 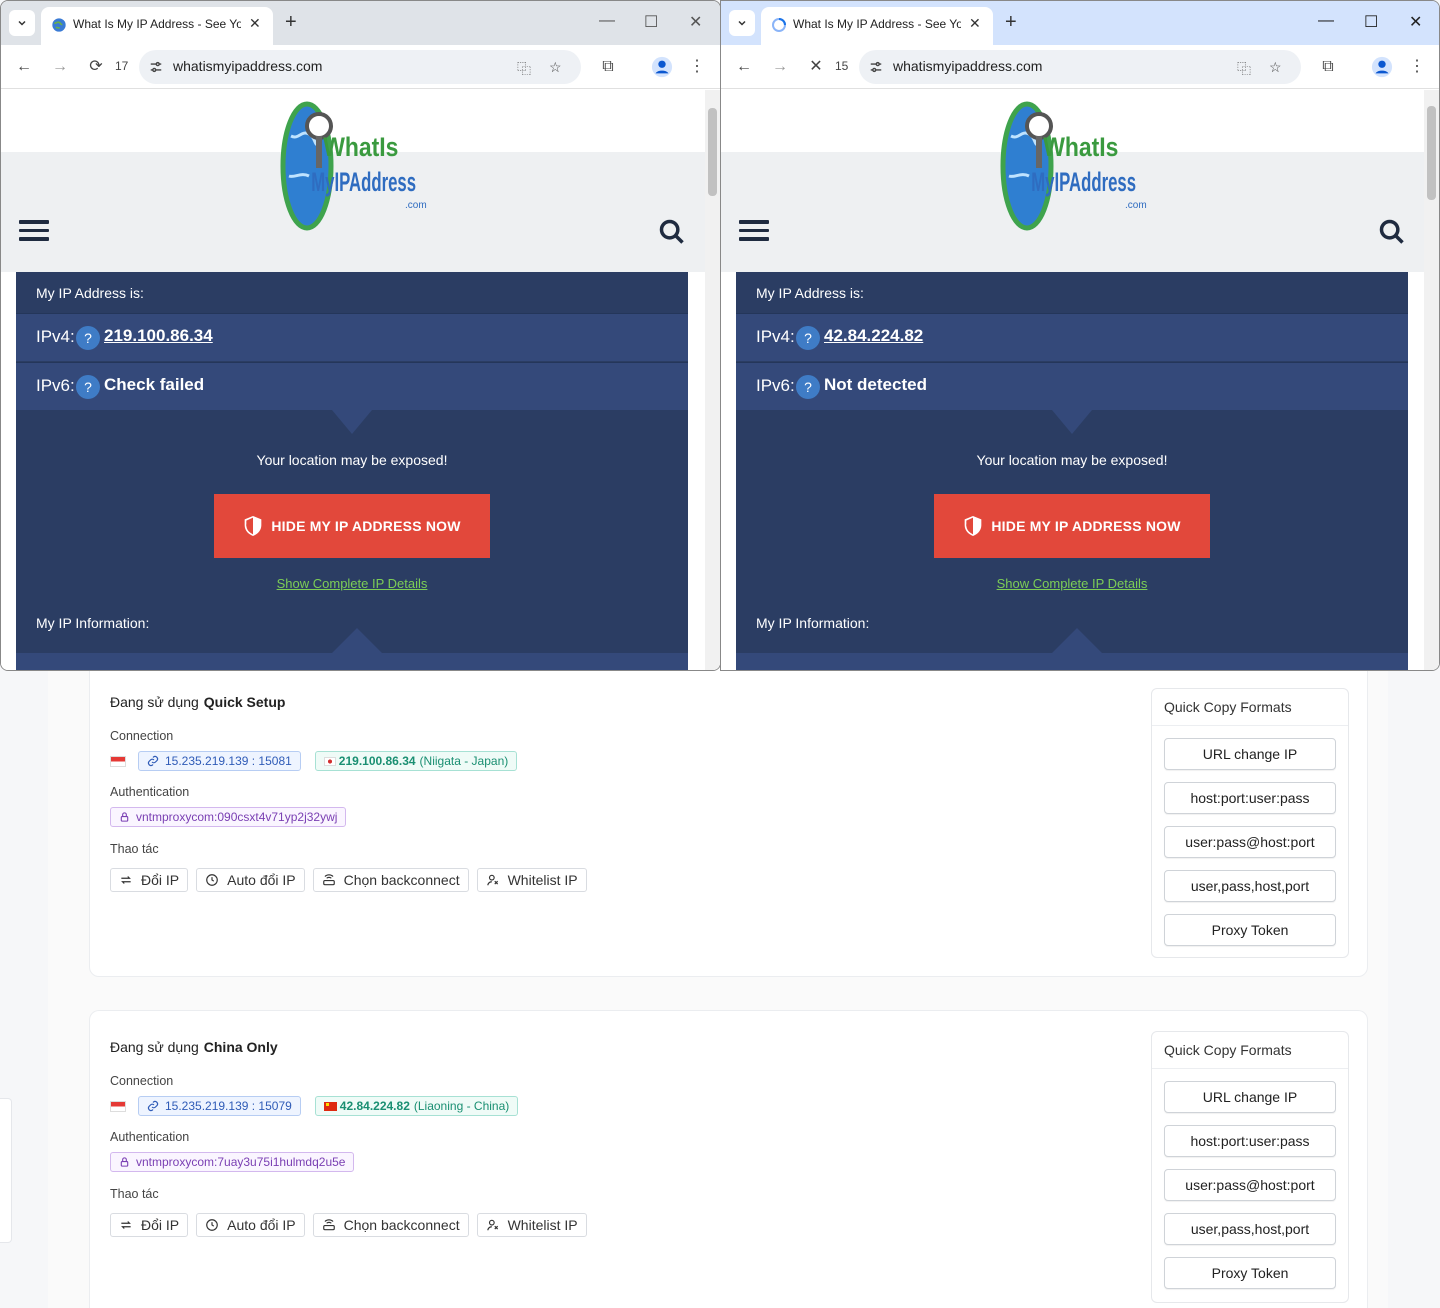 What do you see at coordinates (241, 1162) in the screenshot?
I see `auth-text: vntmproxycom:7uay3u75i1hulmdq2u5e` at bounding box center [241, 1162].